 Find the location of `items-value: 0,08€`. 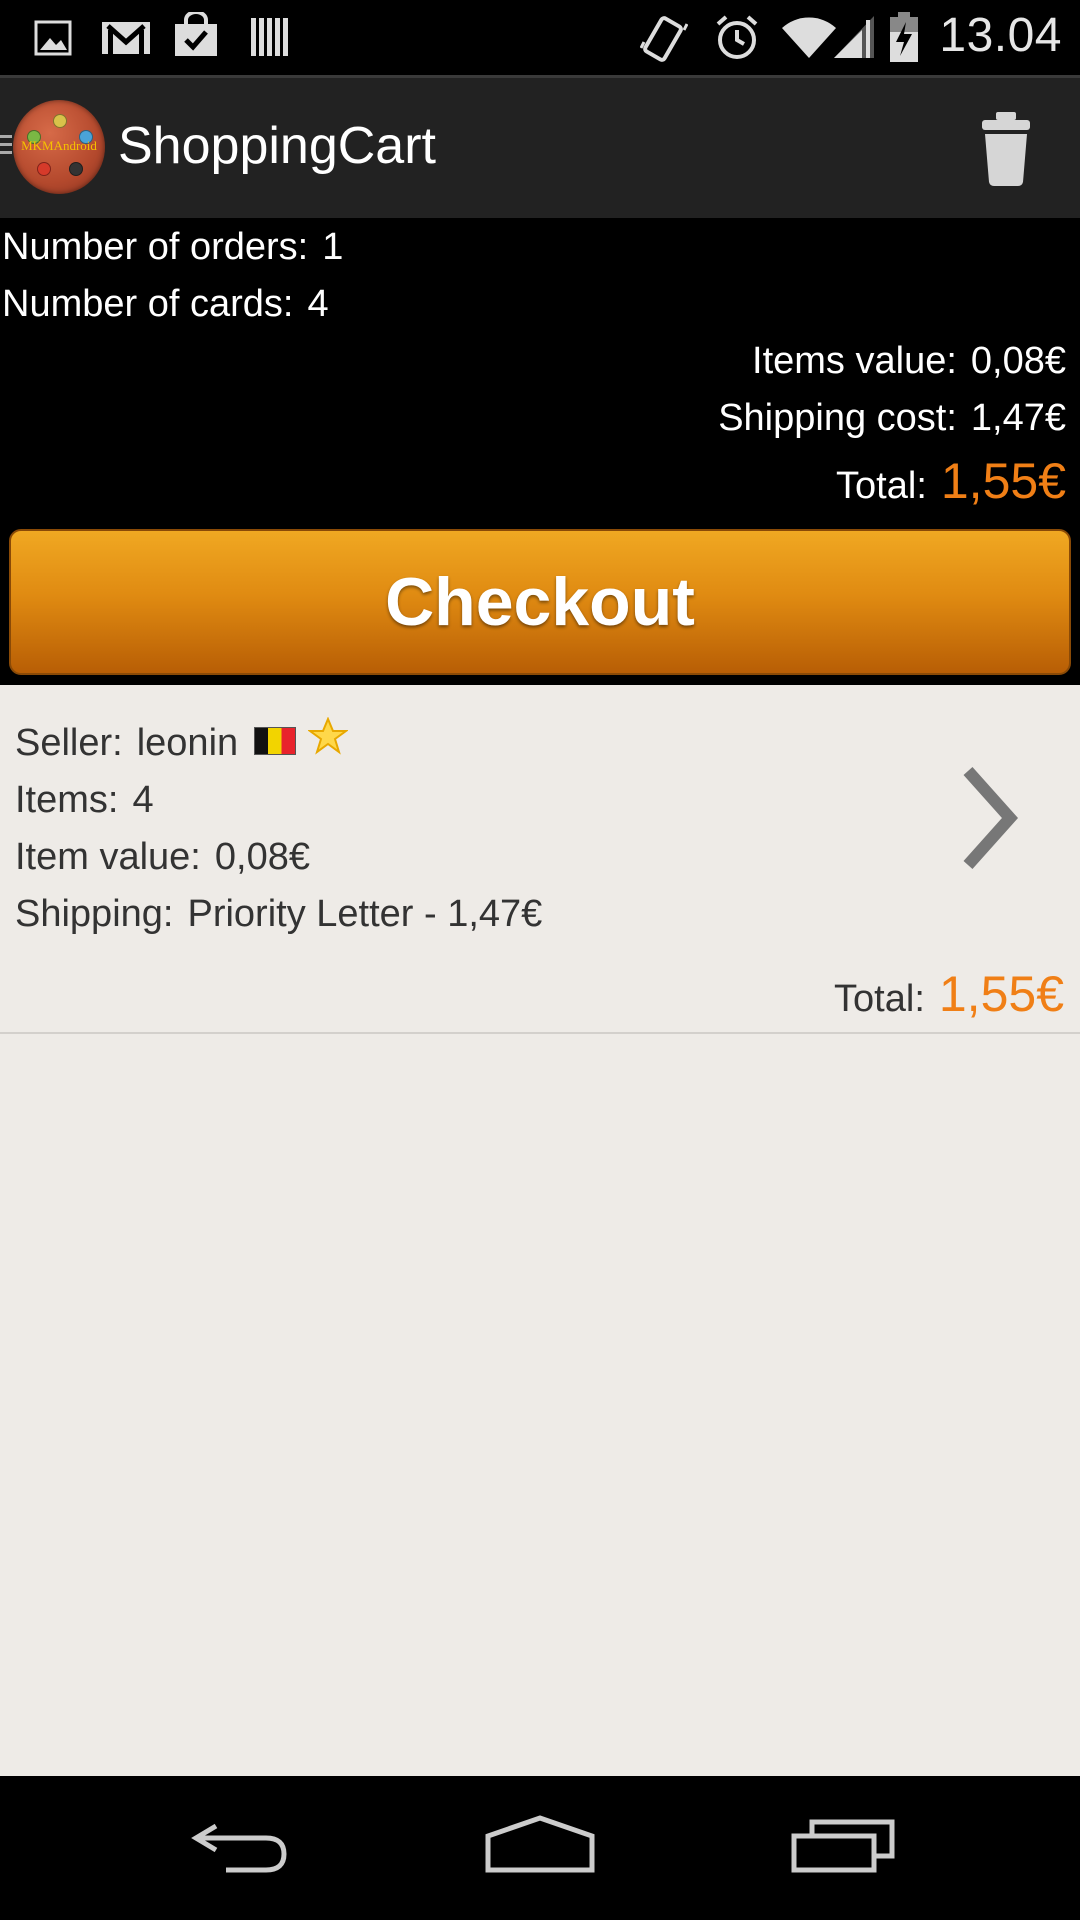

items-value: 0,08€ is located at coordinates (1018, 361).